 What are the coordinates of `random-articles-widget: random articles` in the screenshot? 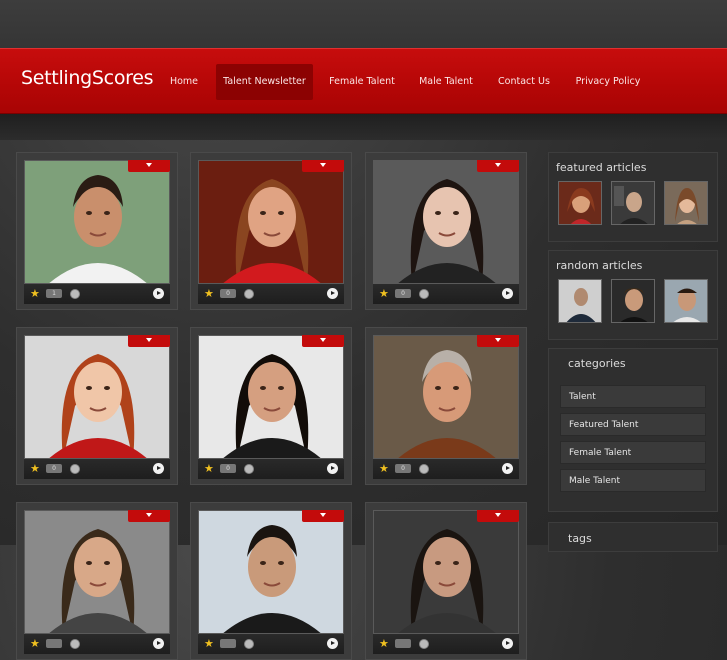 It's located at (633, 295).